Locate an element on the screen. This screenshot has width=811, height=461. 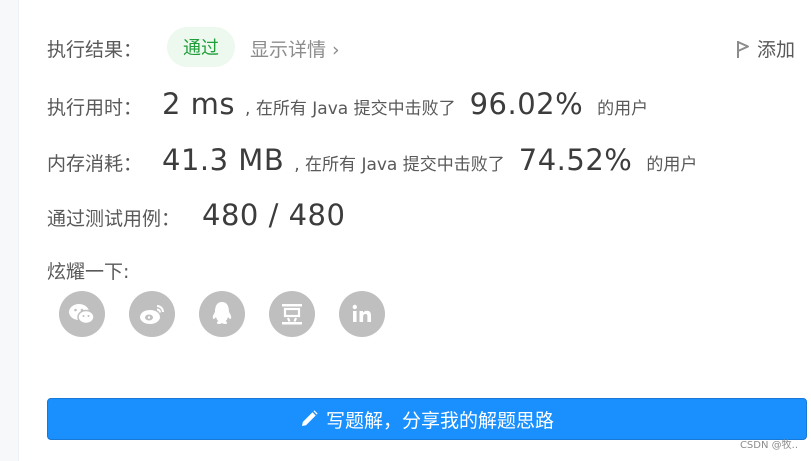
show-details-link: 显示详情 › is located at coordinates (295, 48).